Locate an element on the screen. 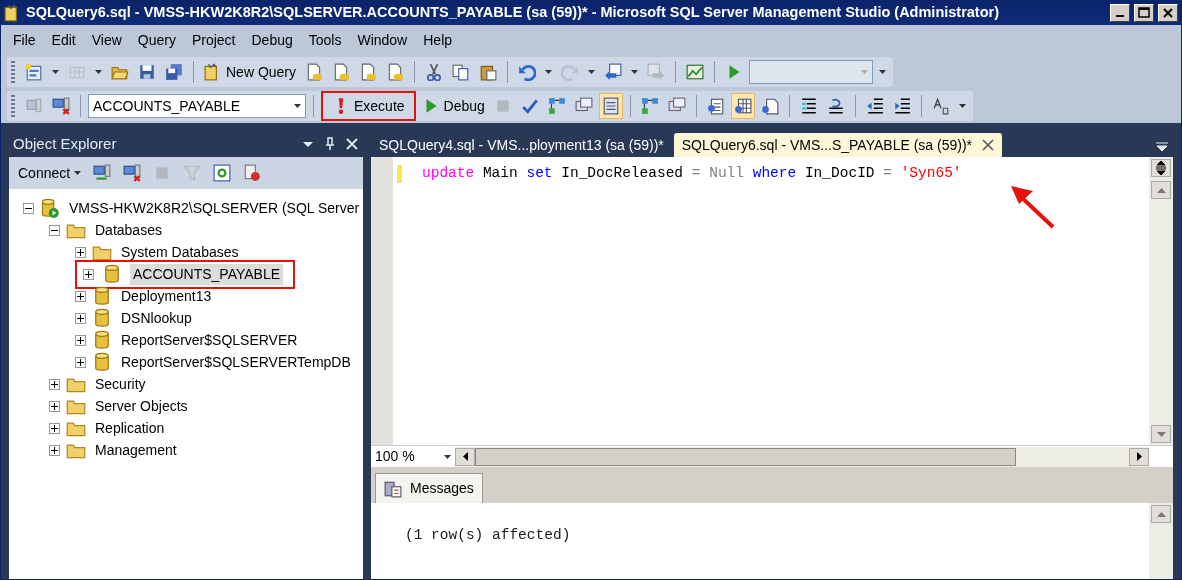  results-tab: Messages is located at coordinates (429, 488).